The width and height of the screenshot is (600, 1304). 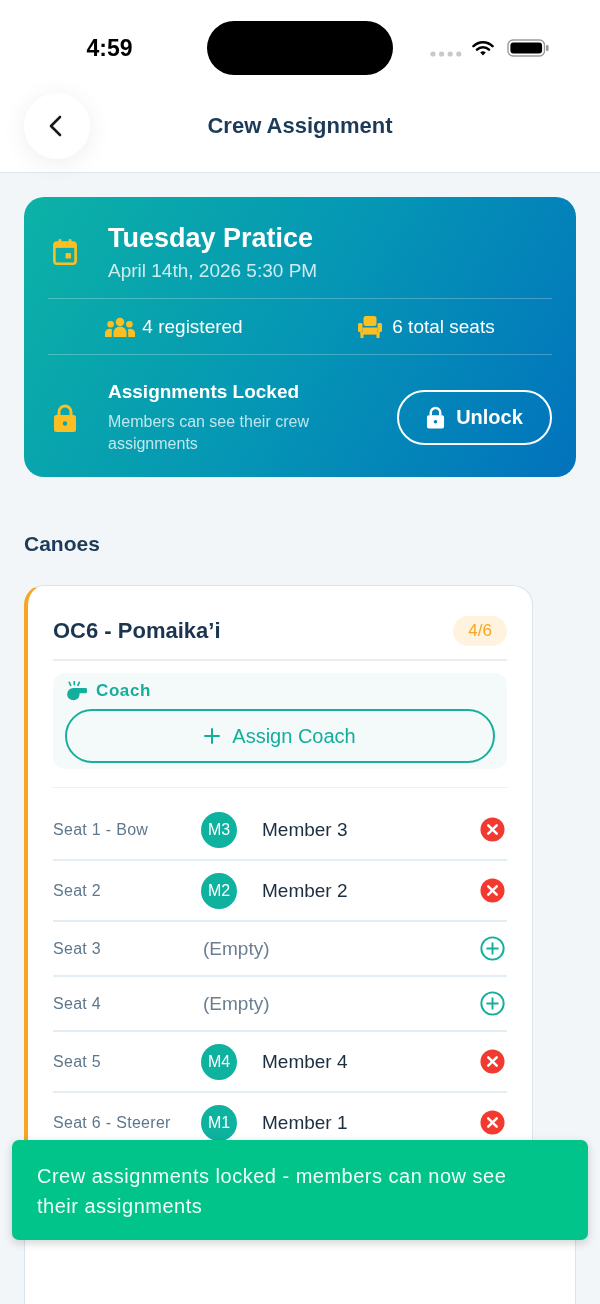 I want to click on calendar-icon, so click(x=65, y=252).